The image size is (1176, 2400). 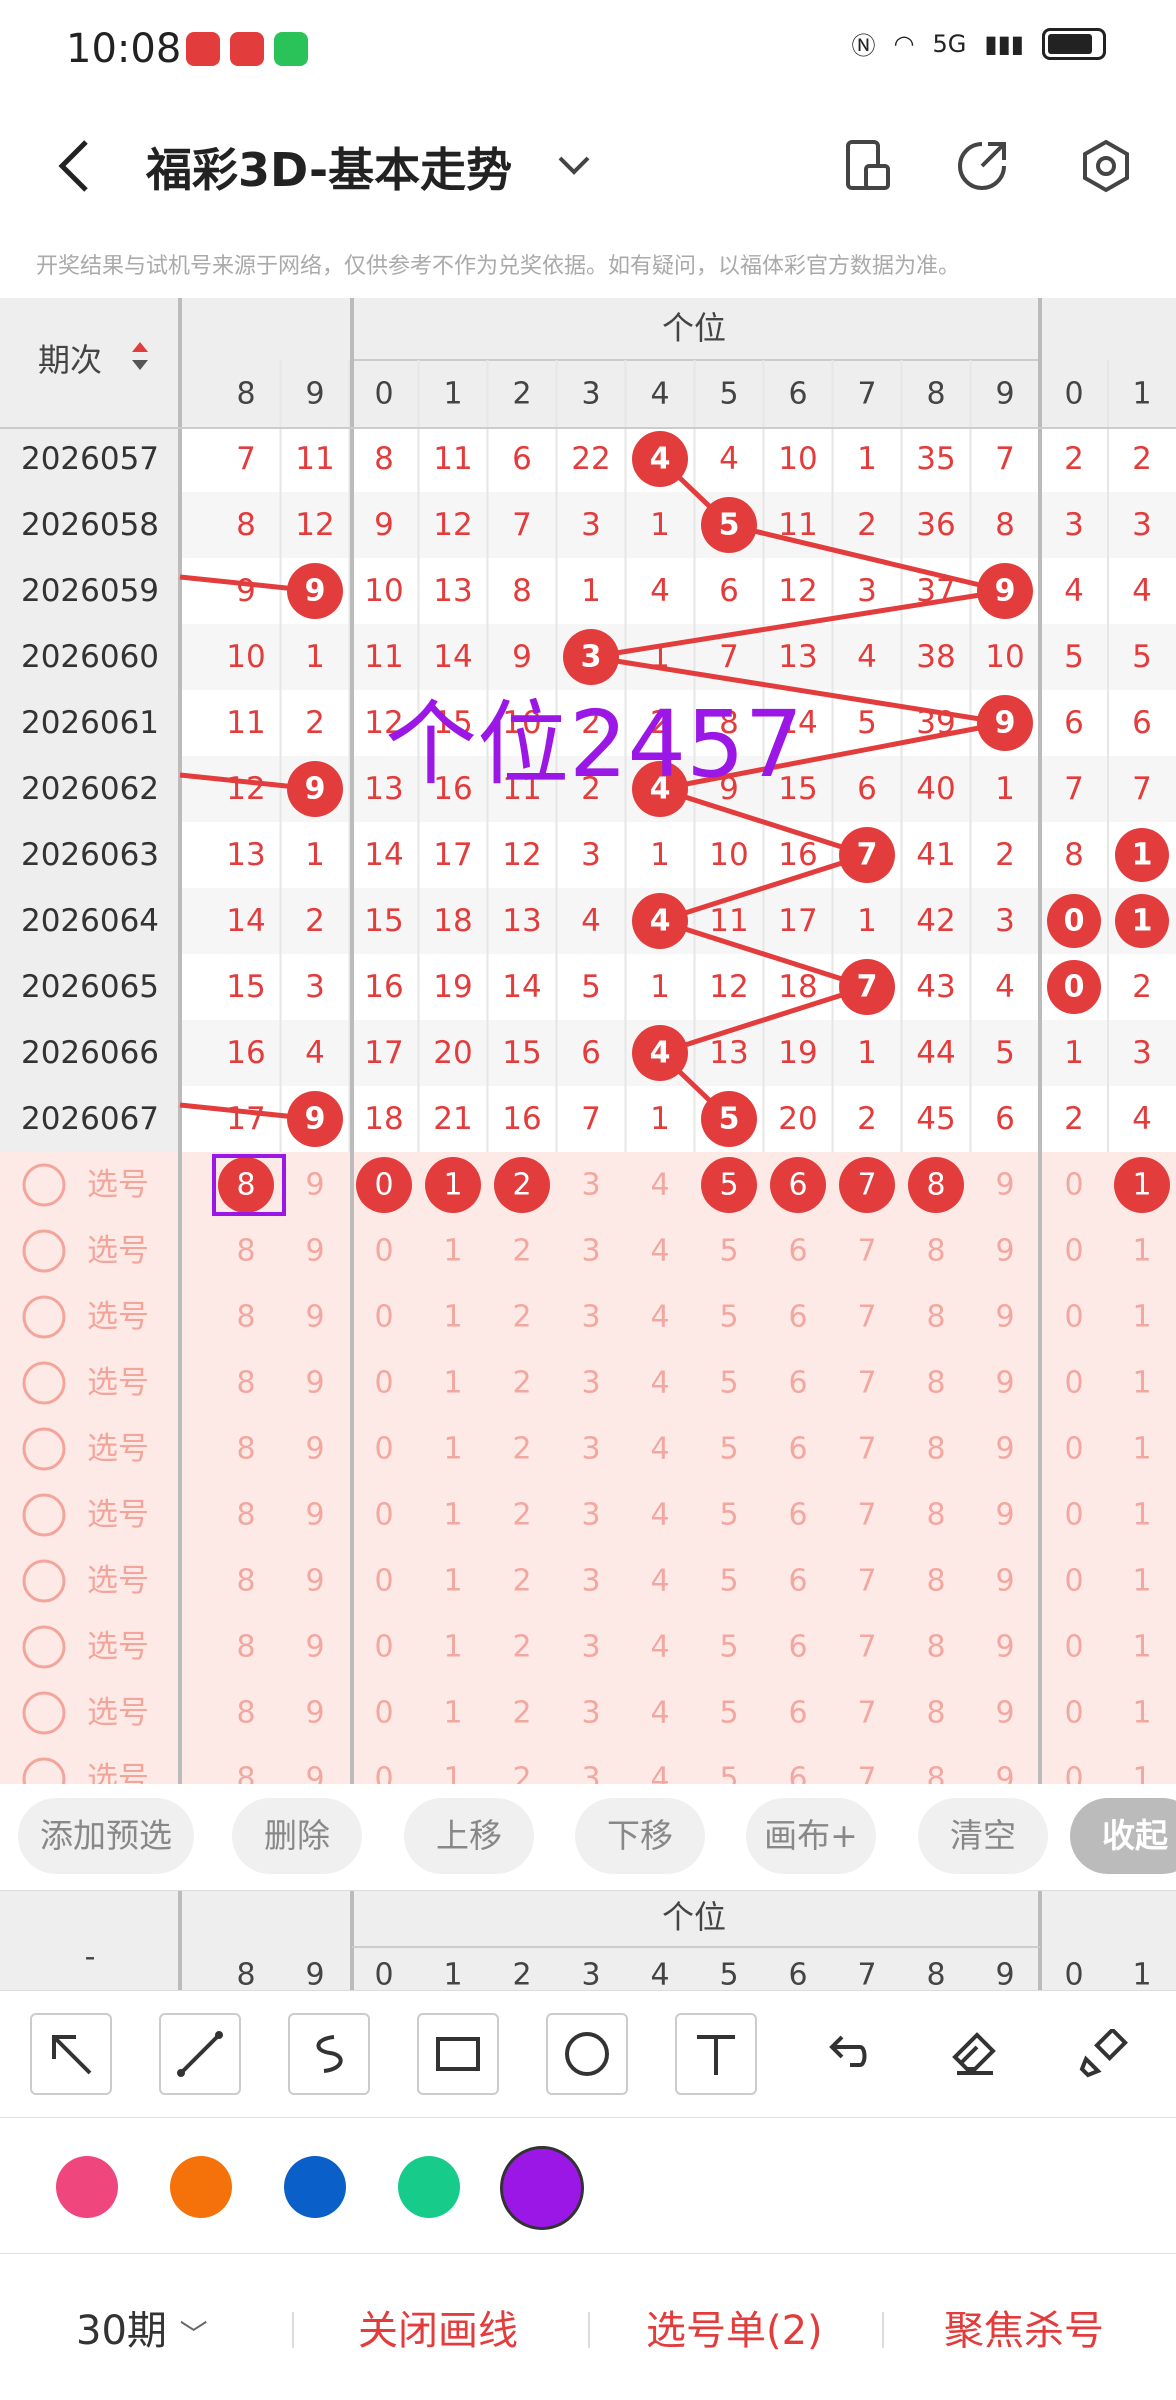 I want to click on hit-ball-number: 9, so click(x=315, y=789).